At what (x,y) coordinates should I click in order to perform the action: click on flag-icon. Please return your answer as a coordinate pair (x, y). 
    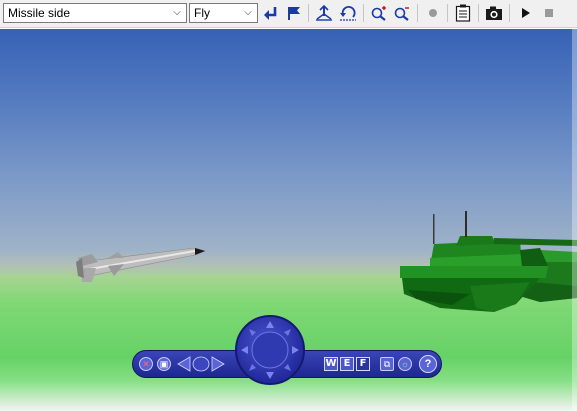
    Looking at the image, I should click on (294, 13).